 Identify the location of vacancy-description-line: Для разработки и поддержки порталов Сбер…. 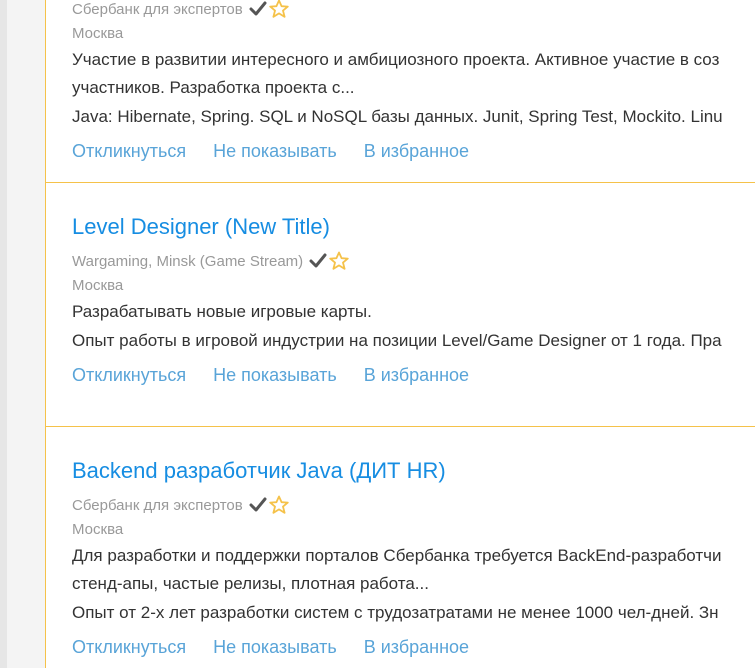
(397, 555).